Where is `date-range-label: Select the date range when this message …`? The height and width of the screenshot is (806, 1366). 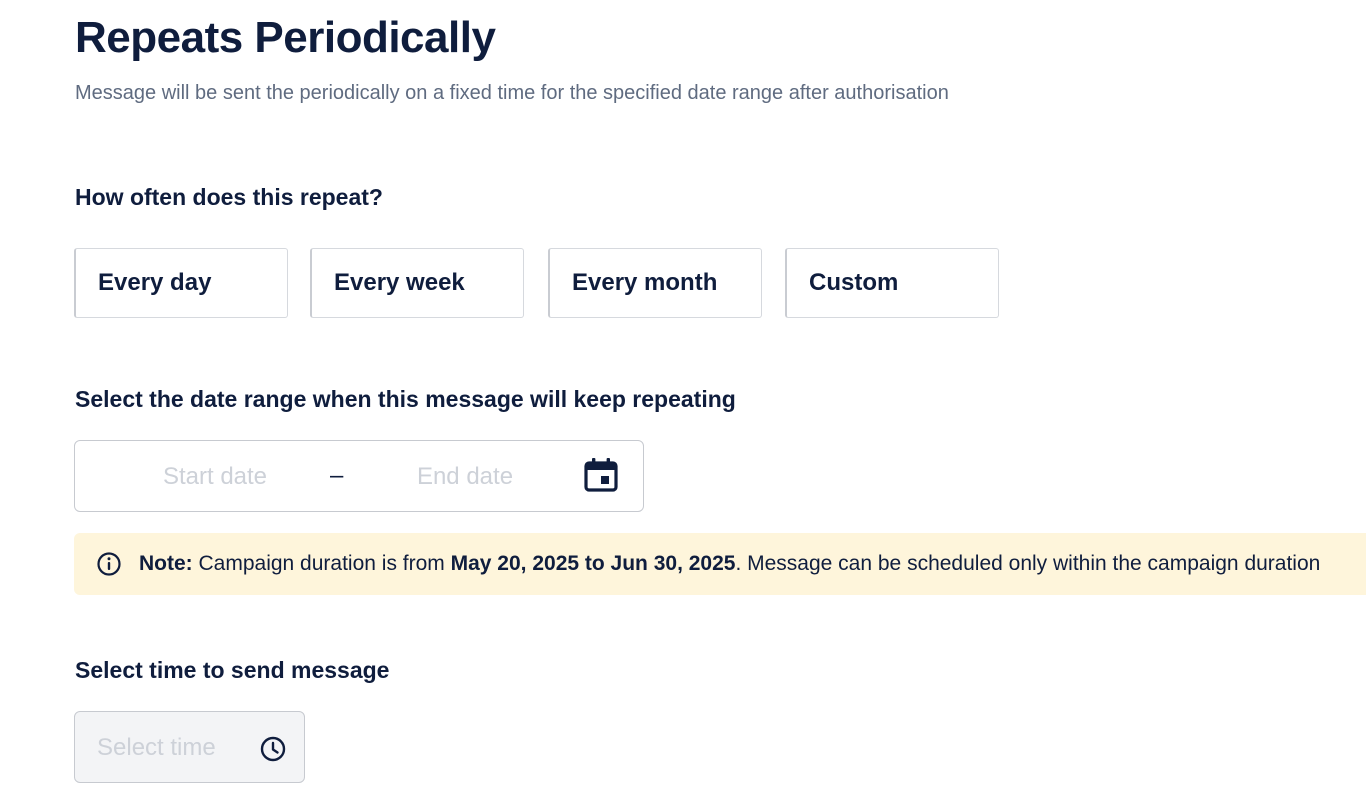
date-range-label: Select the date range when this message … is located at coordinates (405, 399).